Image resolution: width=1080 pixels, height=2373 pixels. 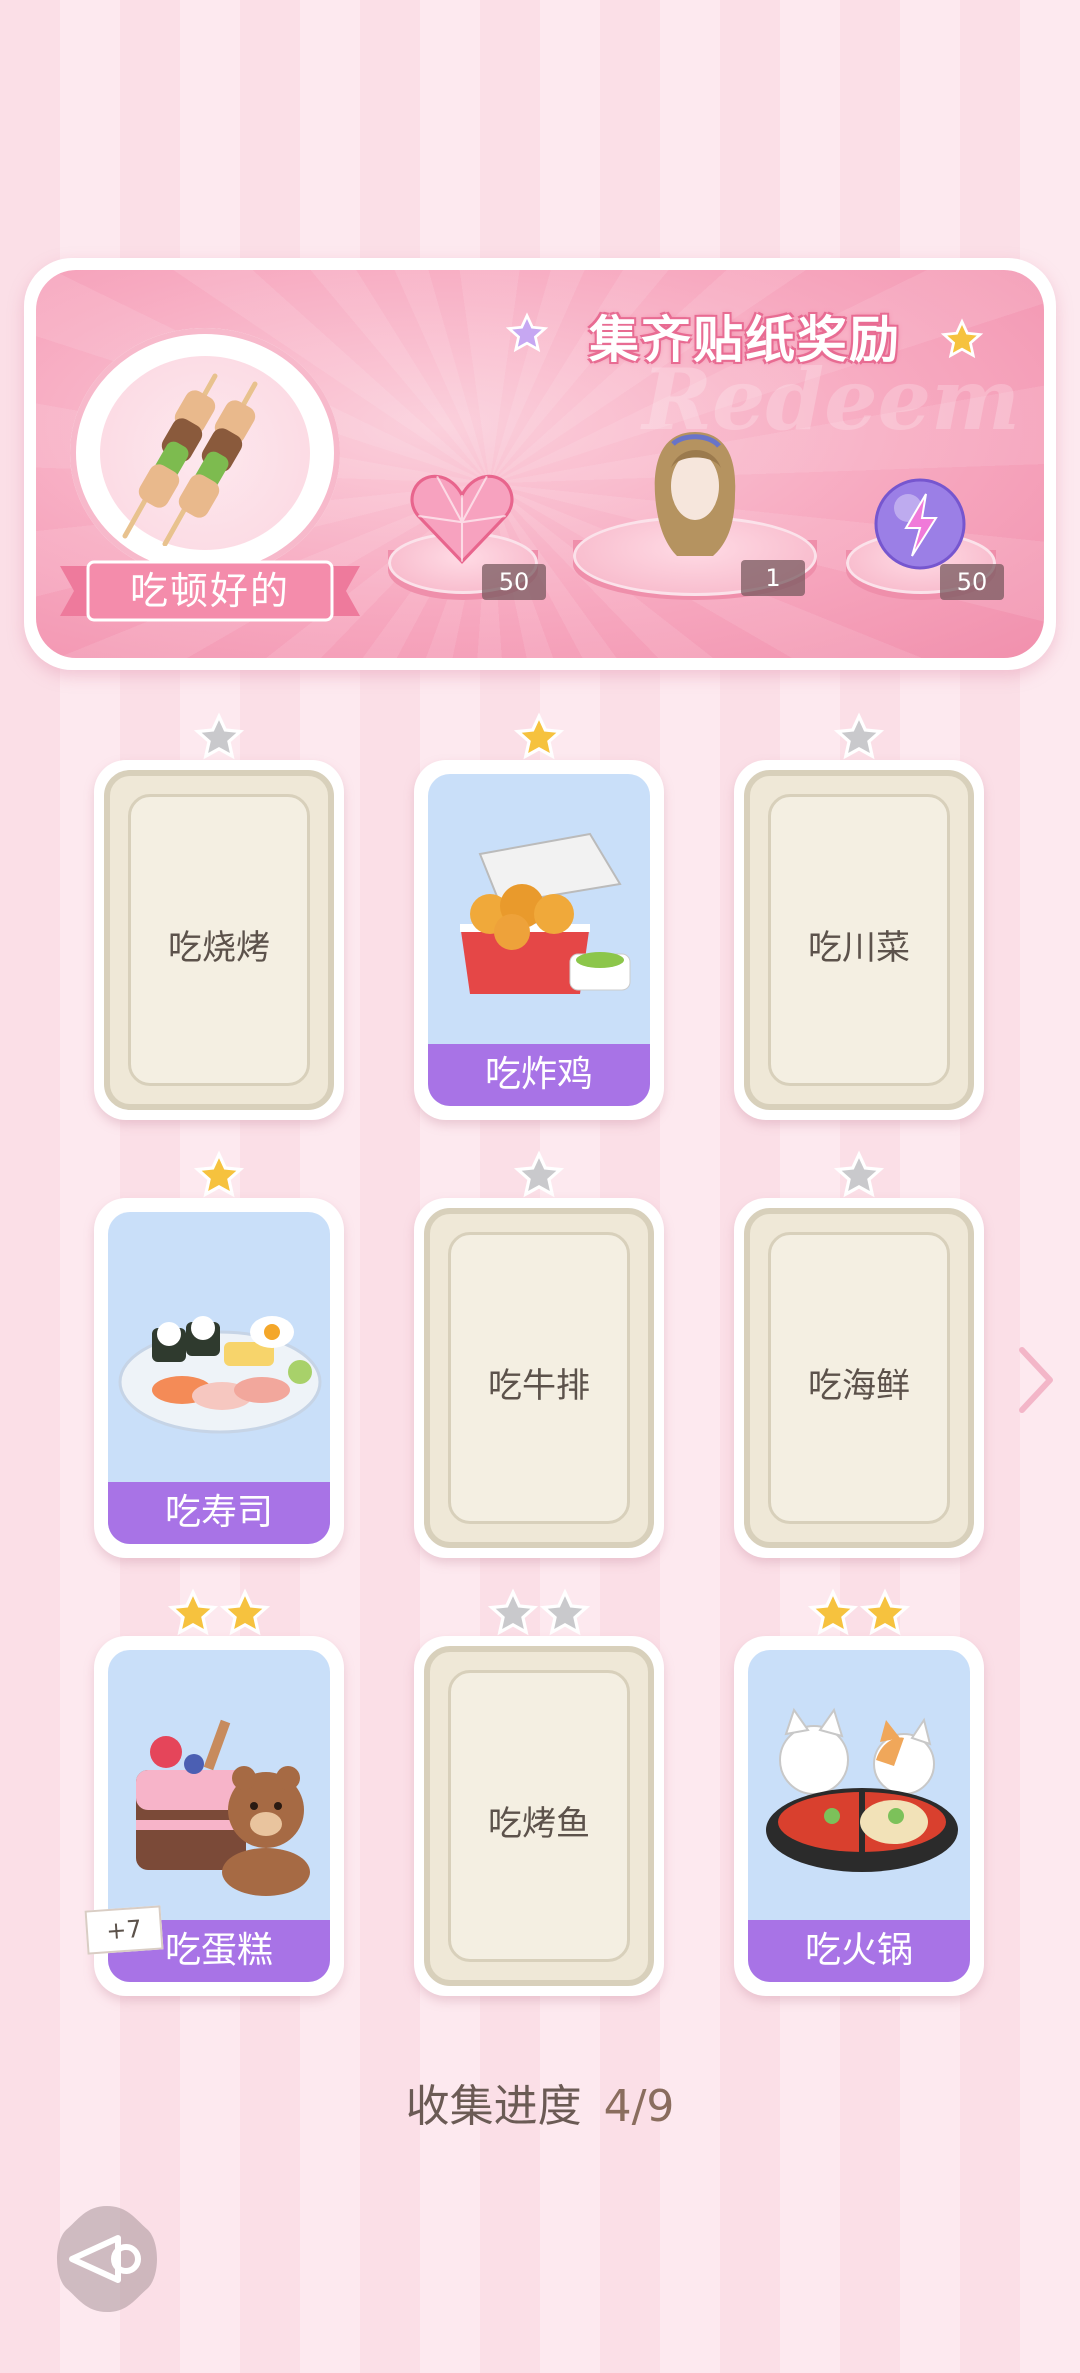 What do you see at coordinates (220, 1375) in the screenshot?
I see `sushi-plate-image` at bounding box center [220, 1375].